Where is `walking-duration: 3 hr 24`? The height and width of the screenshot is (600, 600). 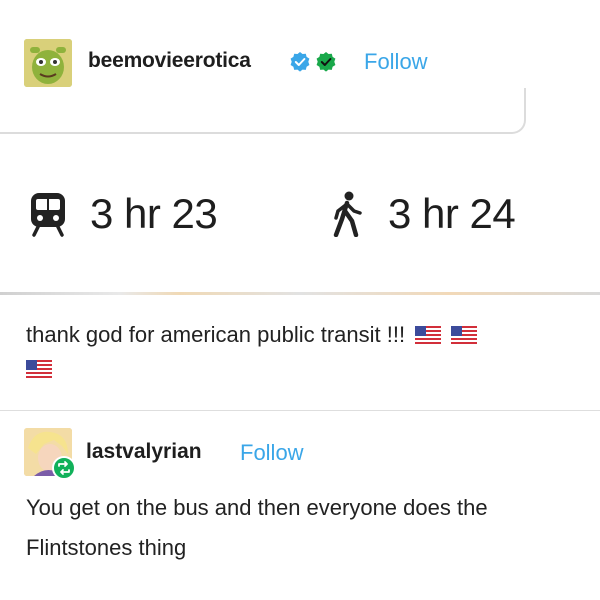 walking-duration: 3 hr 24 is located at coordinates (422, 214).